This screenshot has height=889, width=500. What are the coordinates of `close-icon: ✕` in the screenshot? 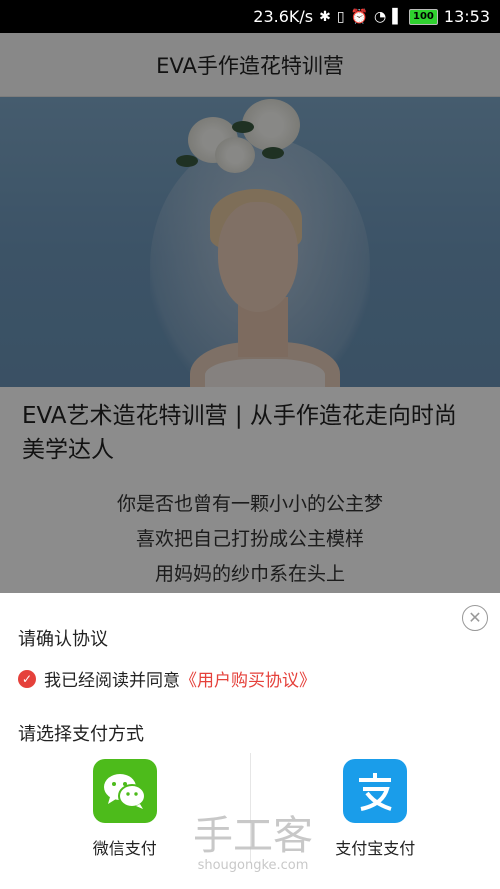 It's located at (475, 617).